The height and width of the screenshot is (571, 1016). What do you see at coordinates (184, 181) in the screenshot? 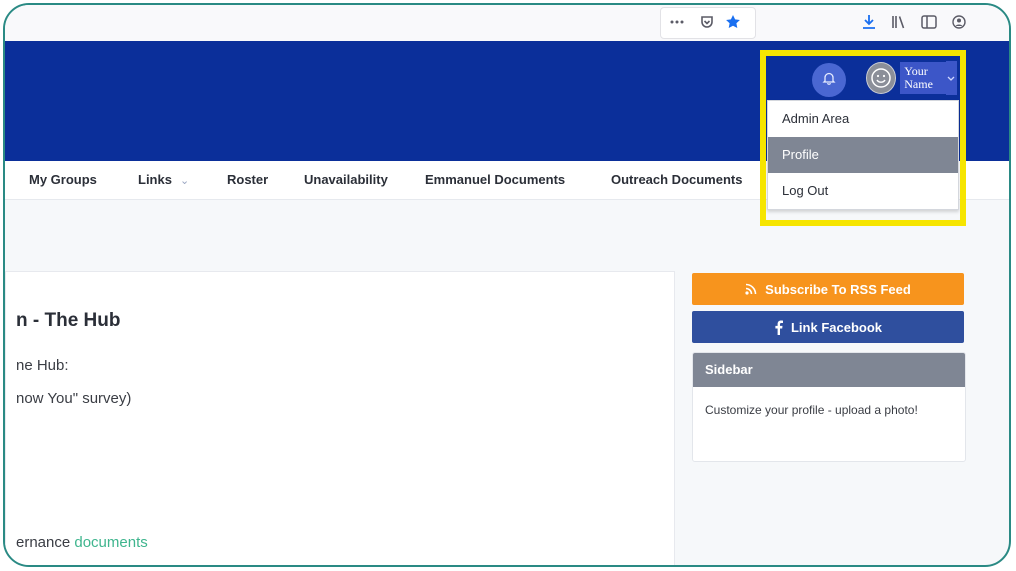
I see `chevron-down-icon: ⌄` at bounding box center [184, 181].